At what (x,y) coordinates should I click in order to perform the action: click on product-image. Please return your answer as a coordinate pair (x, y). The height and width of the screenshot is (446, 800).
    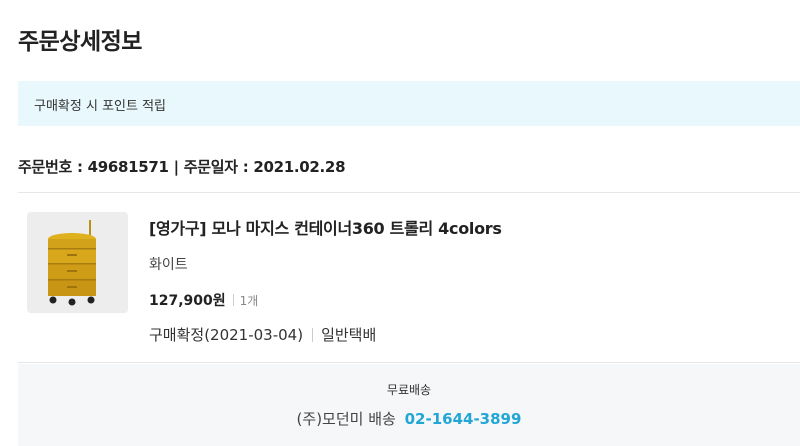
    Looking at the image, I should click on (77, 262).